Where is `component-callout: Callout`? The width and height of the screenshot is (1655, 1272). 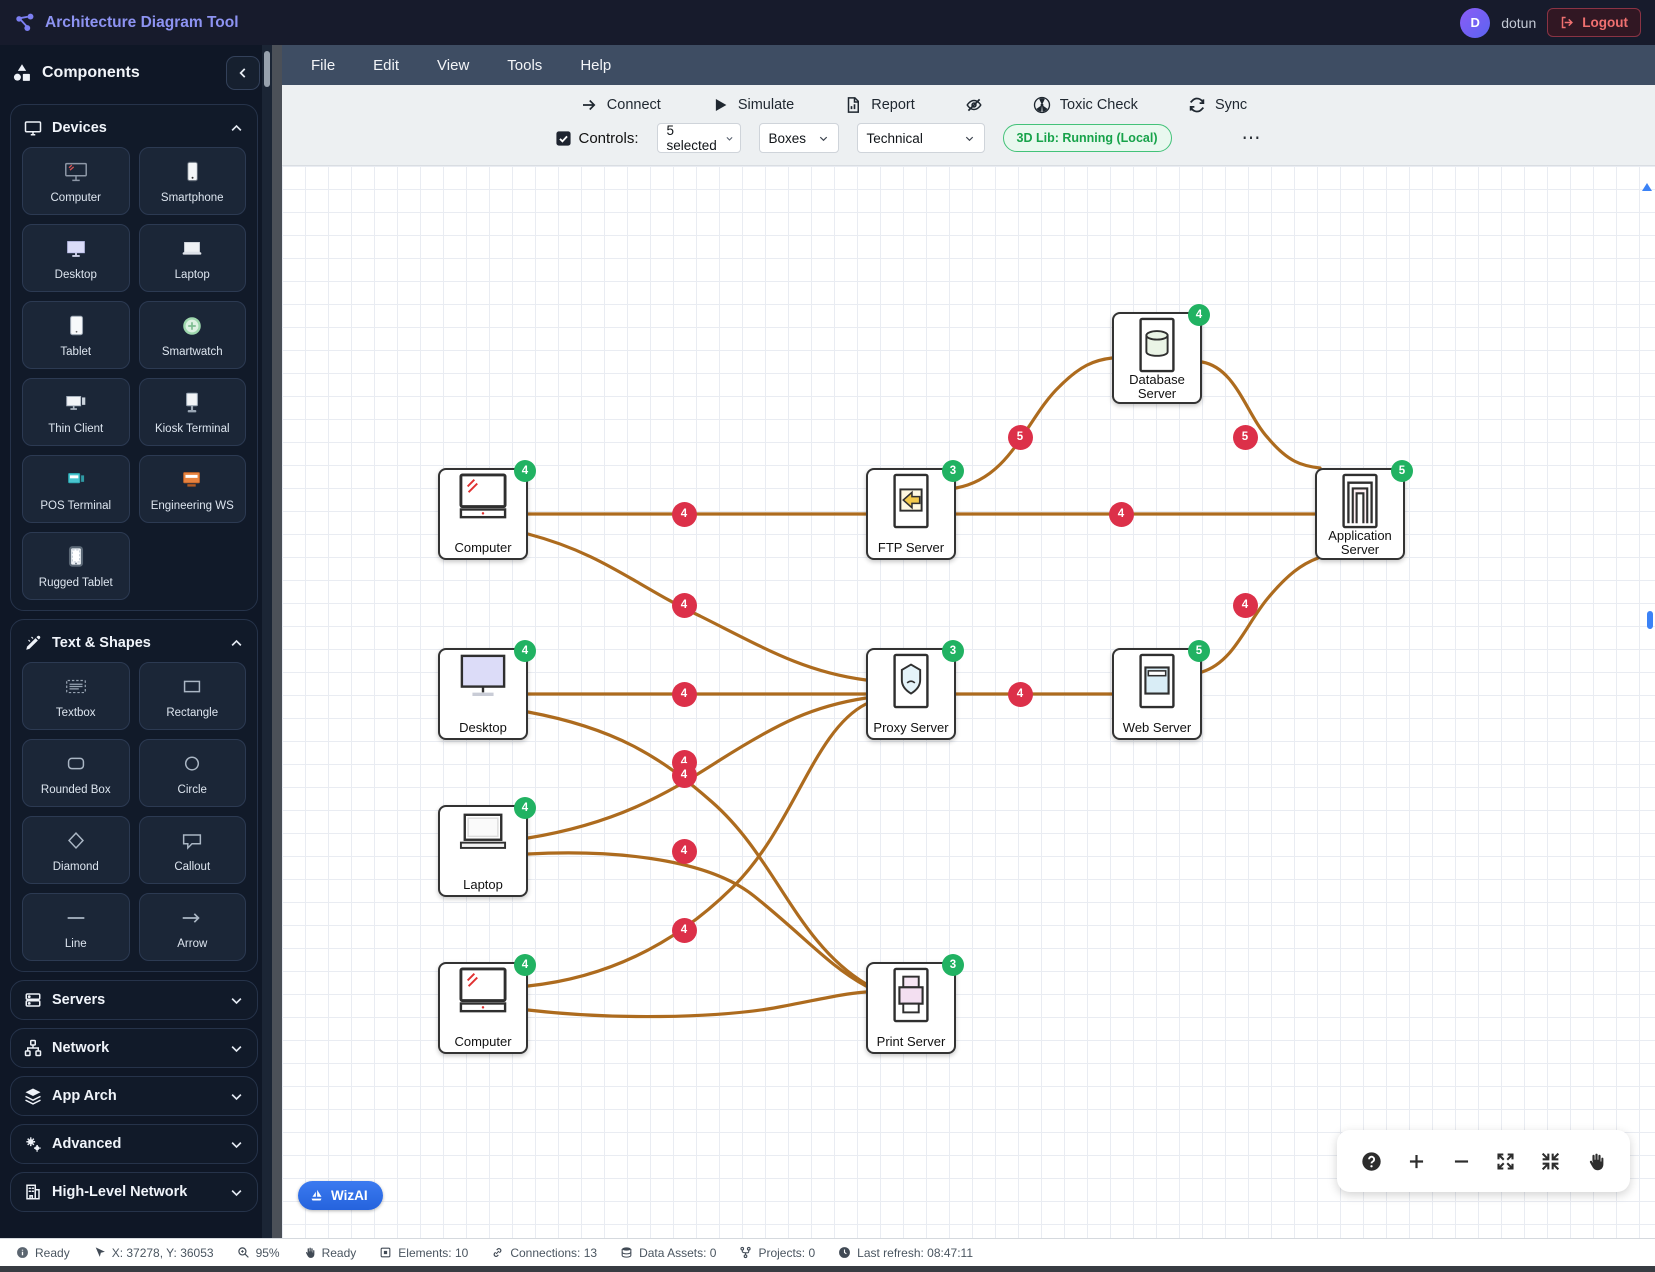
component-callout: Callout is located at coordinates (192, 850).